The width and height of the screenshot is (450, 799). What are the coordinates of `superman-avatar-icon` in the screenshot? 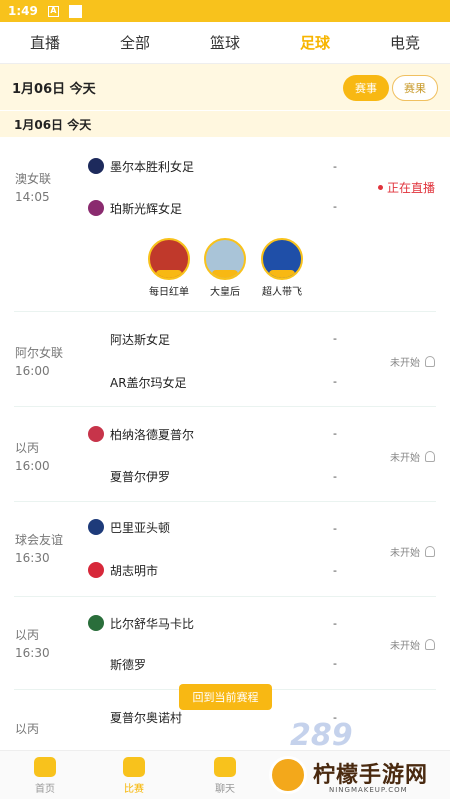 It's located at (282, 259).